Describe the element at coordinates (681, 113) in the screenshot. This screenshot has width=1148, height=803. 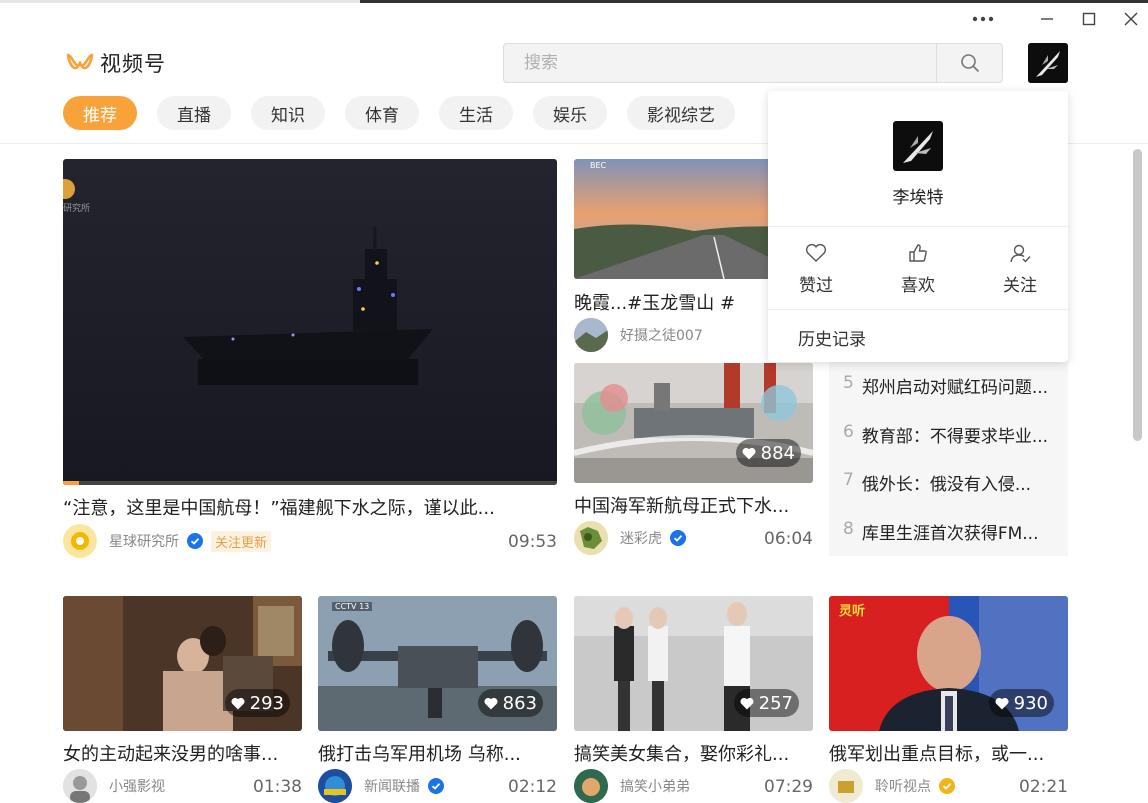
I see `tab-film-variety: 影视综艺` at that location.